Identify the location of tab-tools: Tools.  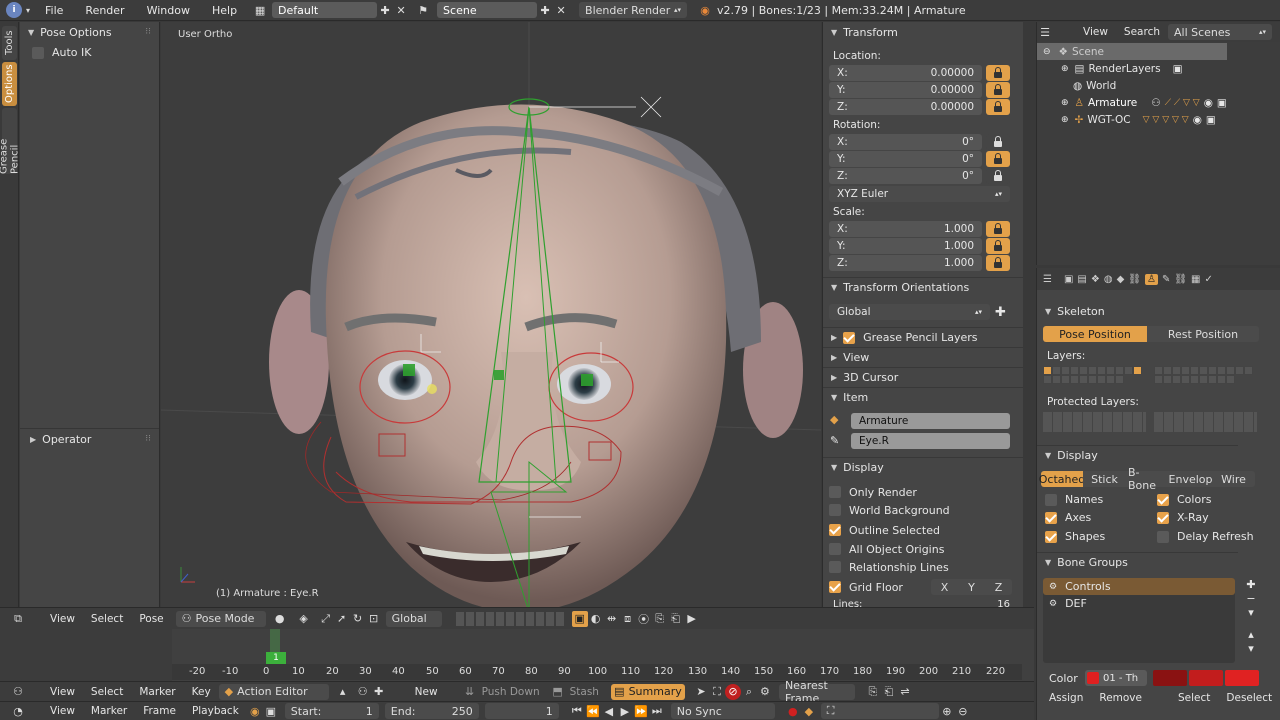
(9, 43).